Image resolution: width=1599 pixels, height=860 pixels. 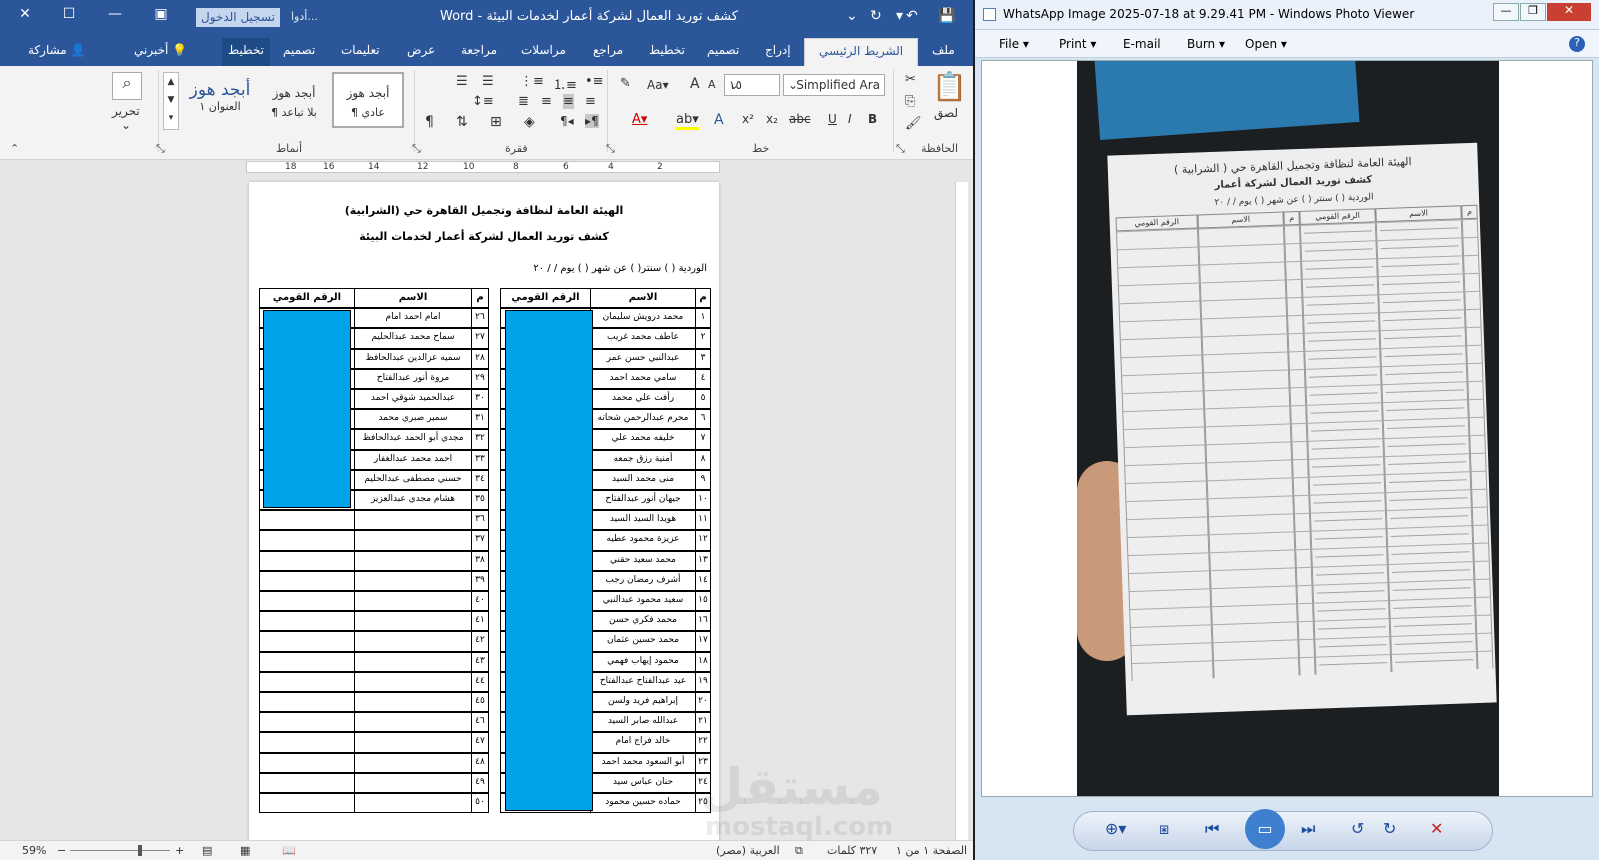 I want to click on menu-email: E-mail, so click(x=1142, y=44).